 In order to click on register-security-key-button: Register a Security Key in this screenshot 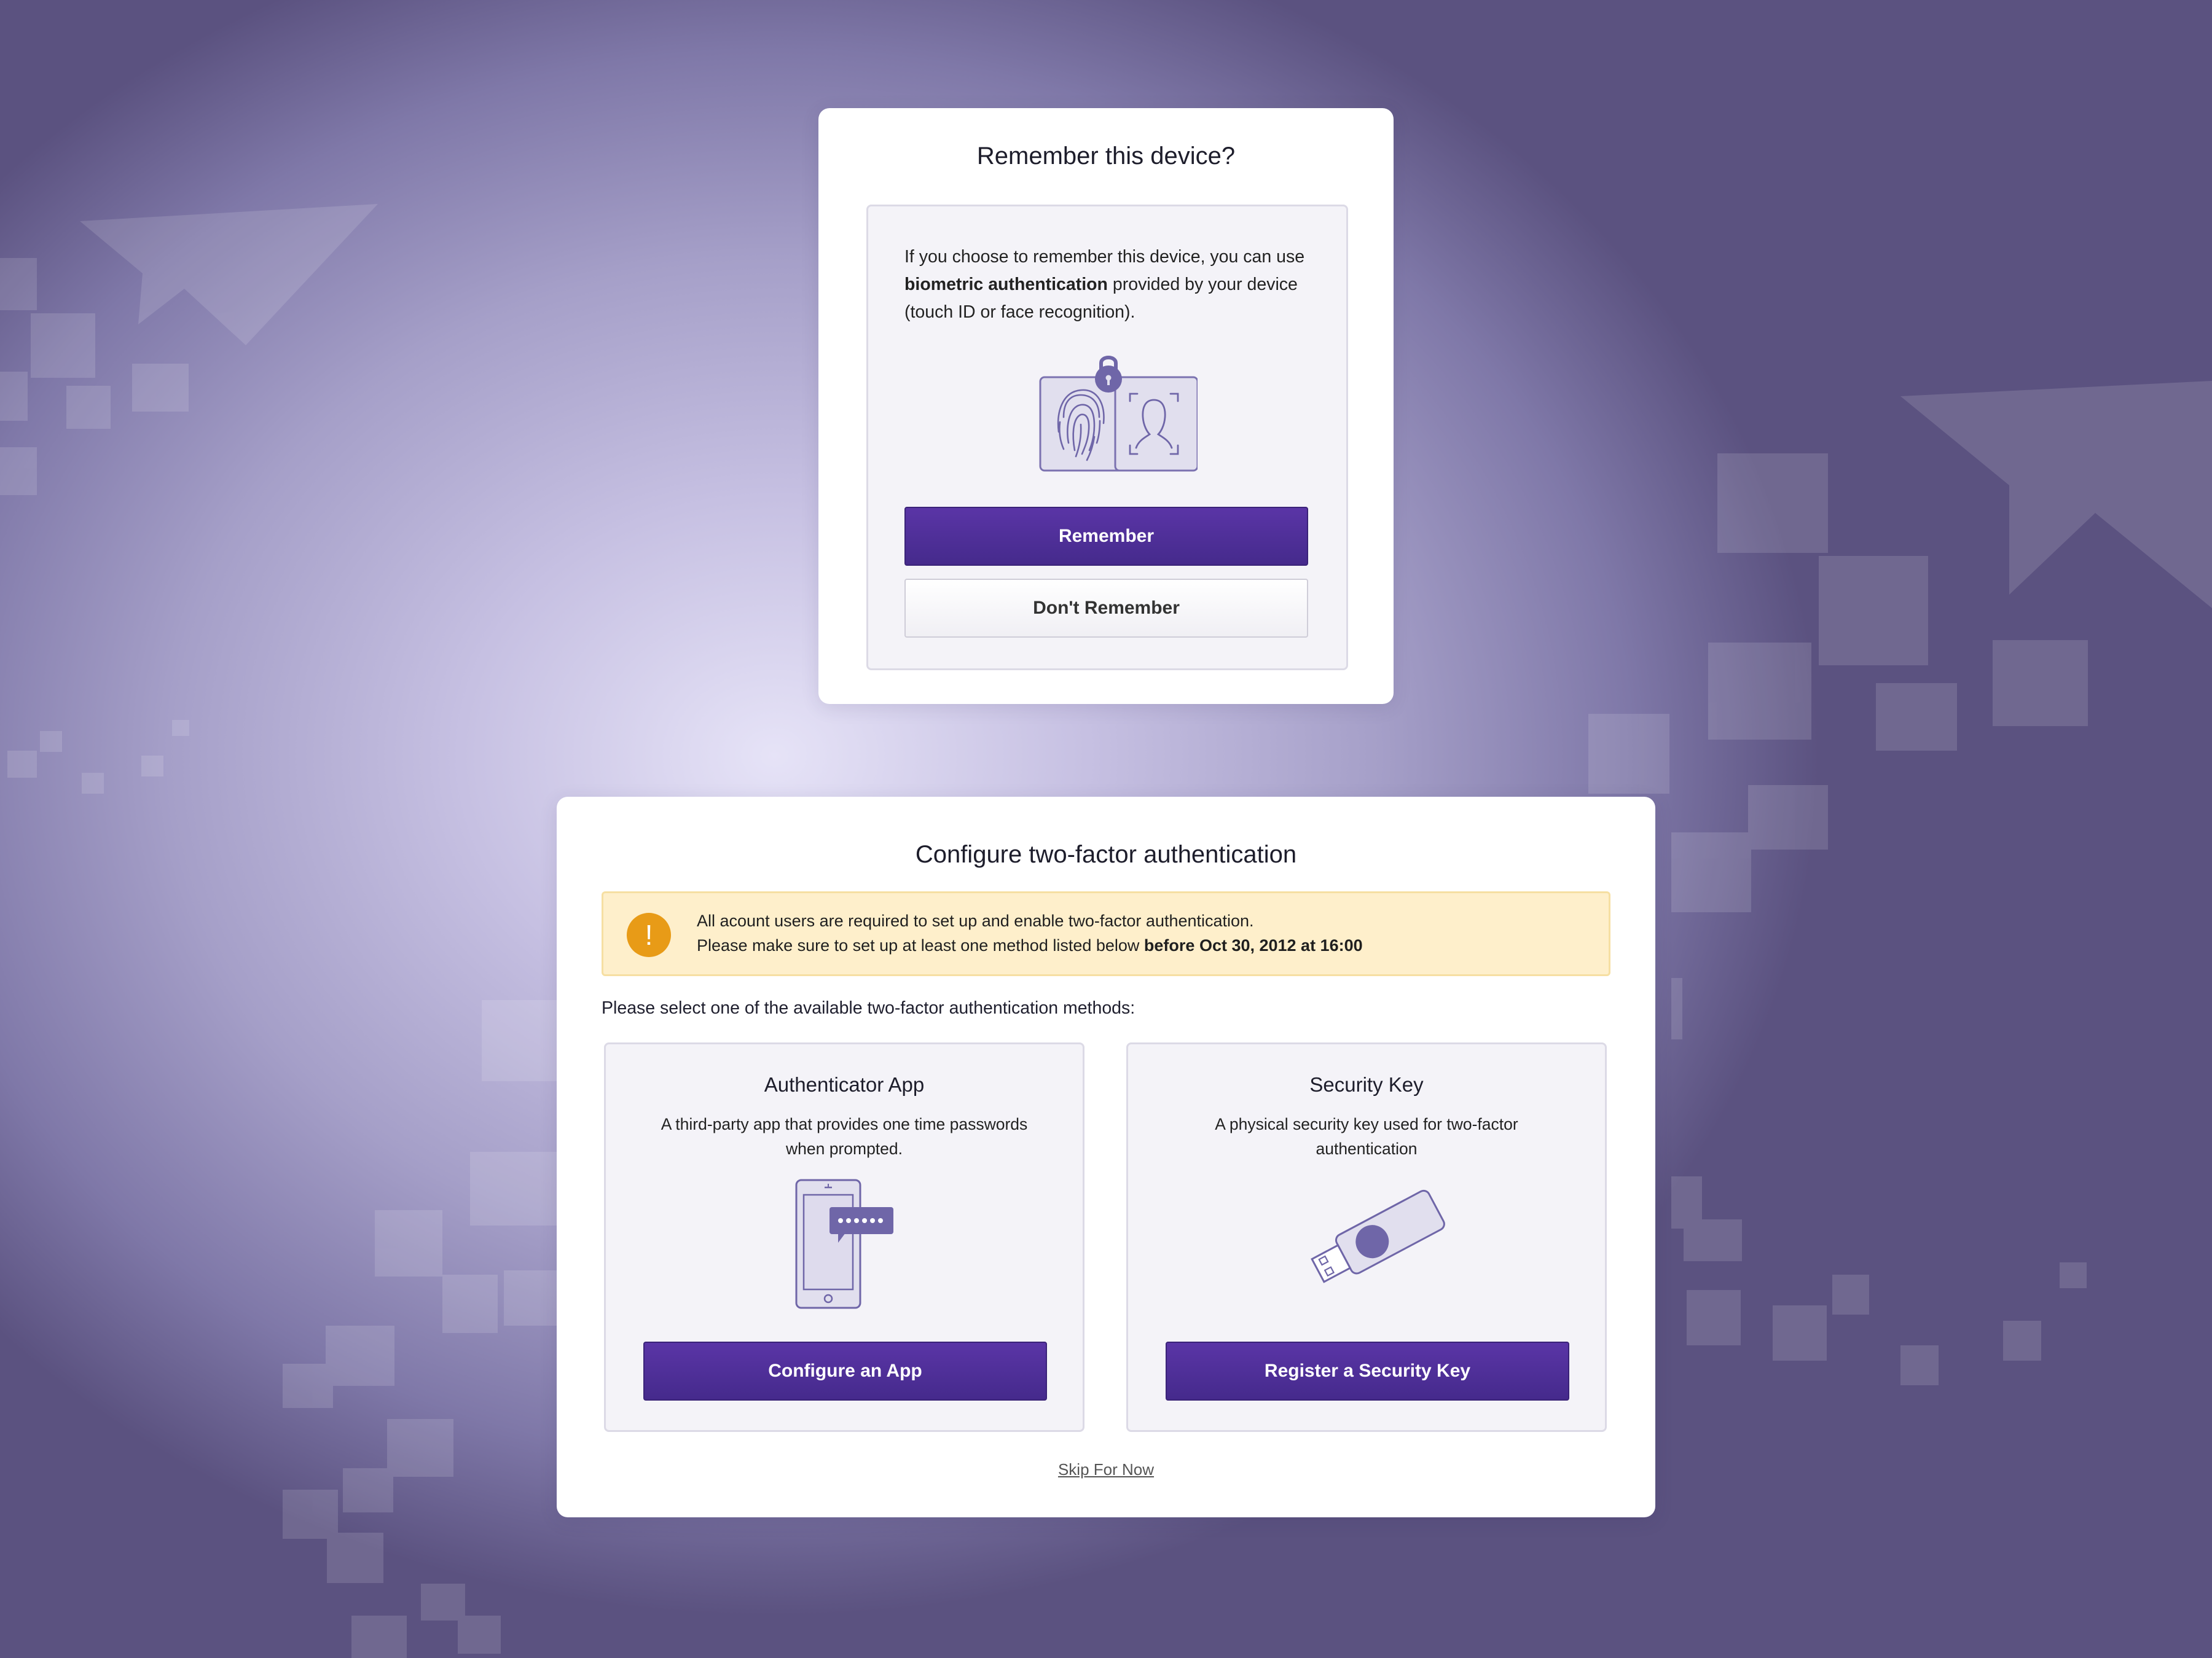, I will do `click(1367, 1371)`.